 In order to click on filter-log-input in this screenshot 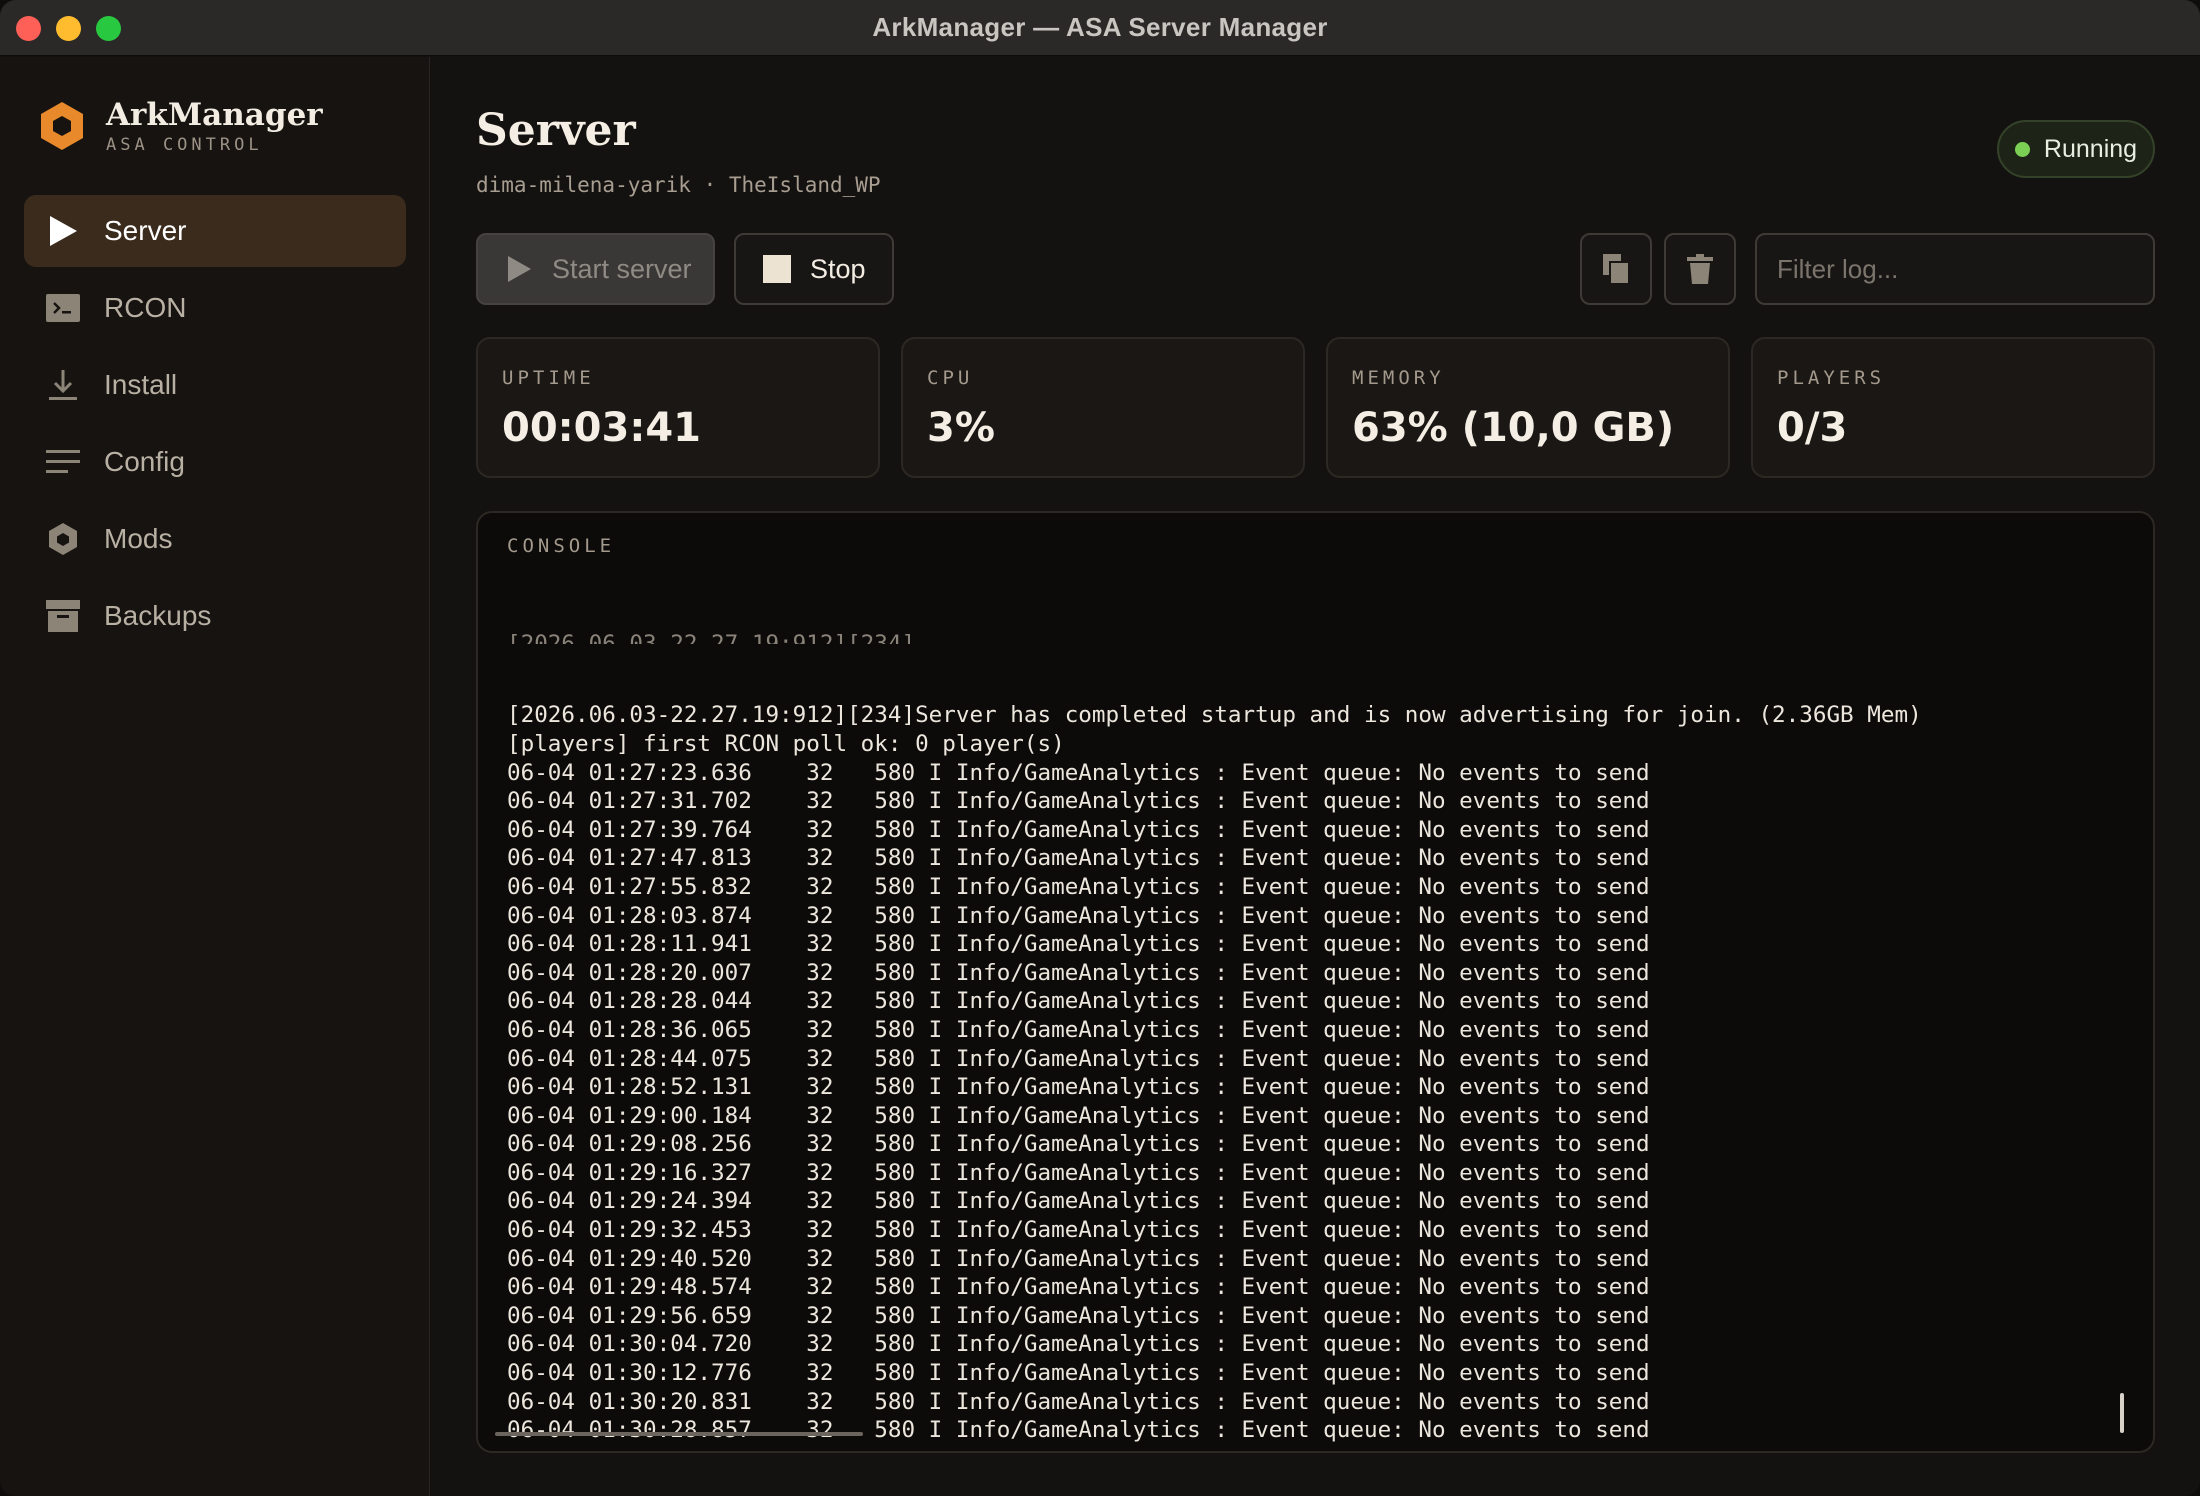, I will do `click(1955, 269)`.